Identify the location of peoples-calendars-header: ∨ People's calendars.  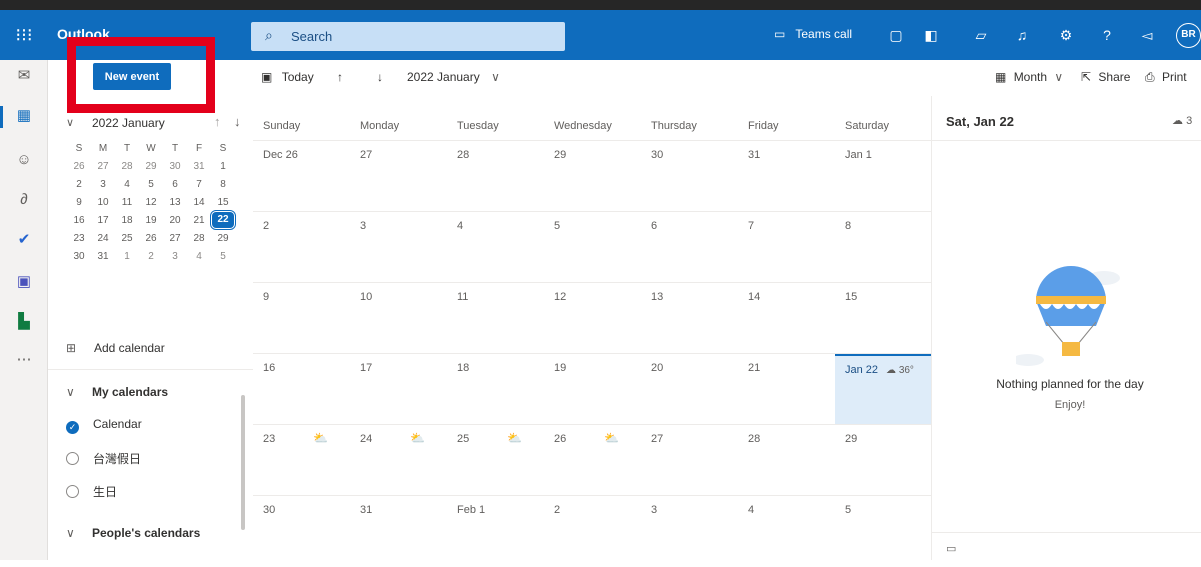
(133, 533).